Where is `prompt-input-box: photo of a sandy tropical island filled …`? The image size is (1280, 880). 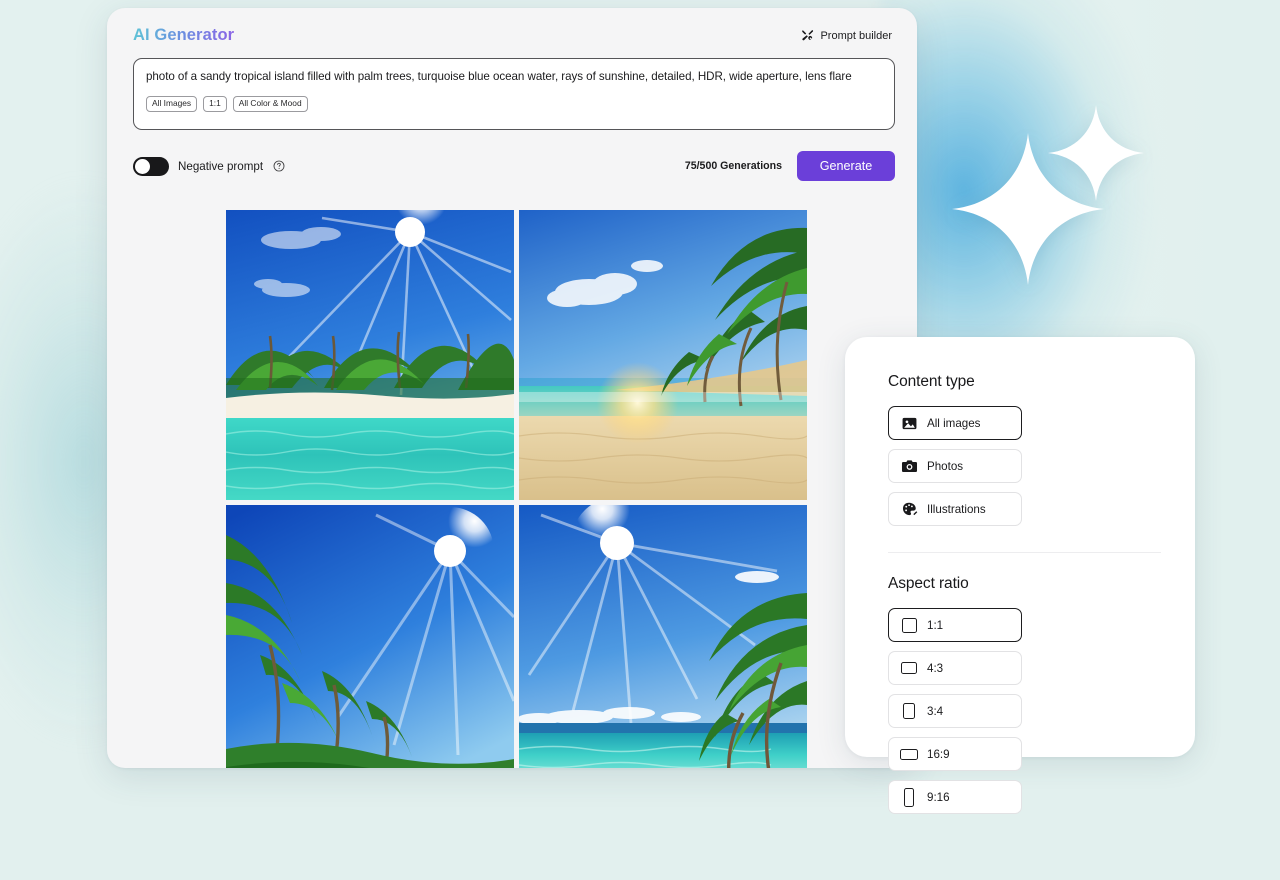
prompt-input-box: photo of a sandy tropical island filled … is located at coordinates (514, 94).